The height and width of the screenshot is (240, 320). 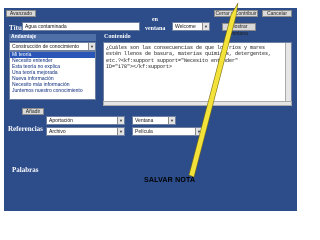 What do you see at coordinates (170, 180) in the screenshot?
I see `caption-text: SALVAR NOTA` at bounding box center [170, 180].